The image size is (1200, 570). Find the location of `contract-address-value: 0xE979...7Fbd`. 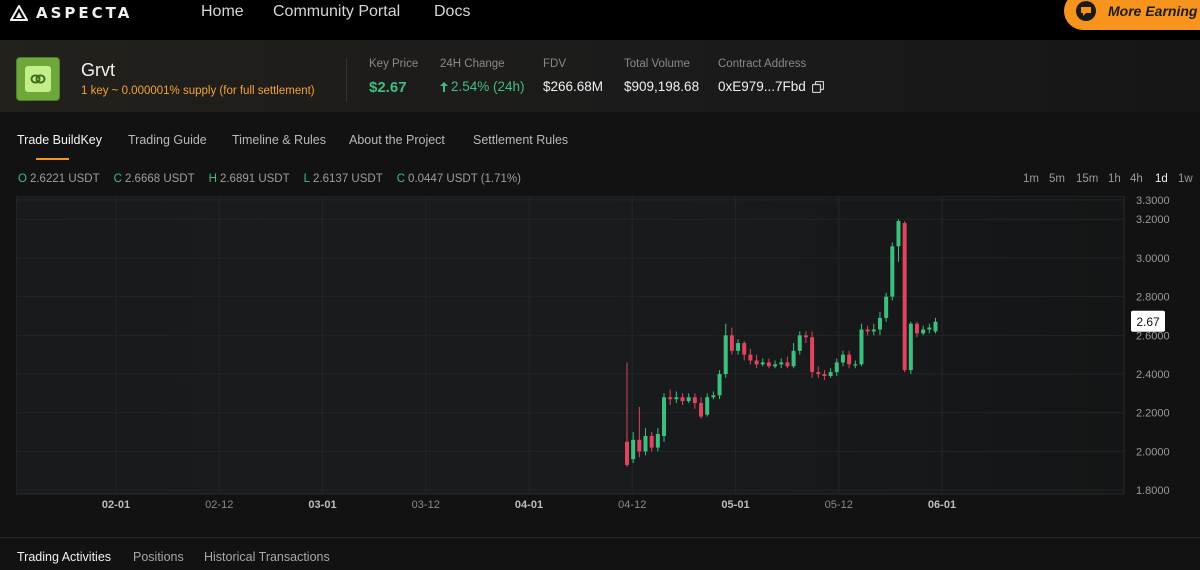

contract-address-value: 0xE979...7Fbd is located at coordinates (762, 86).